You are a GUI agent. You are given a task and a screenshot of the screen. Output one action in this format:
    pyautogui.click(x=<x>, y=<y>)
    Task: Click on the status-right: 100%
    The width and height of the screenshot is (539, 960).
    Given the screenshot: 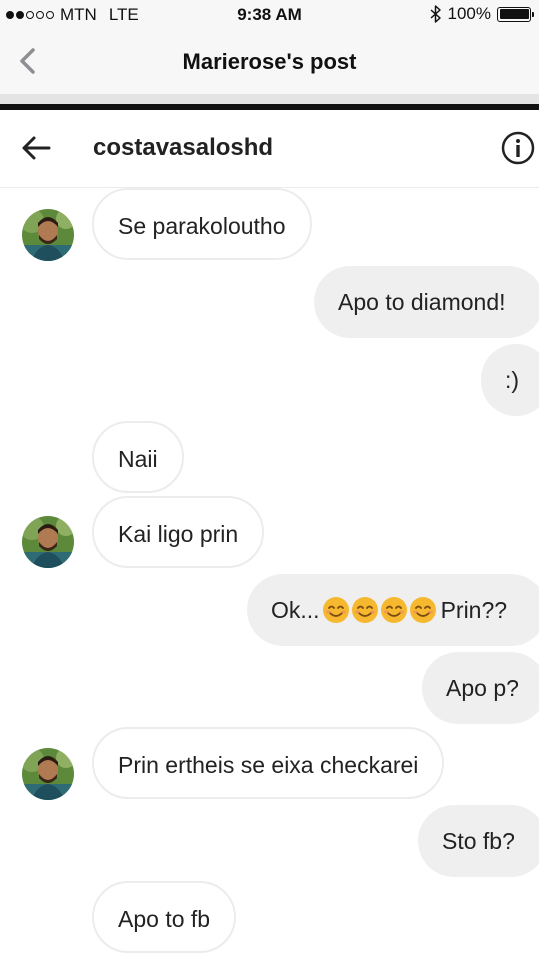 What is the action you would take?
    pyautogui.click(x=482, y=14)
    